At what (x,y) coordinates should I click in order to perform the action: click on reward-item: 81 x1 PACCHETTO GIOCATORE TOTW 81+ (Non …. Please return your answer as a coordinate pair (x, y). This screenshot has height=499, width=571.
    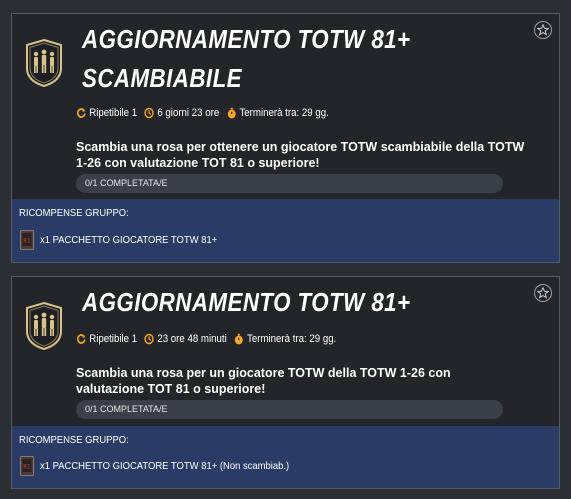
    Looking at the image, I should click on (168, 466).